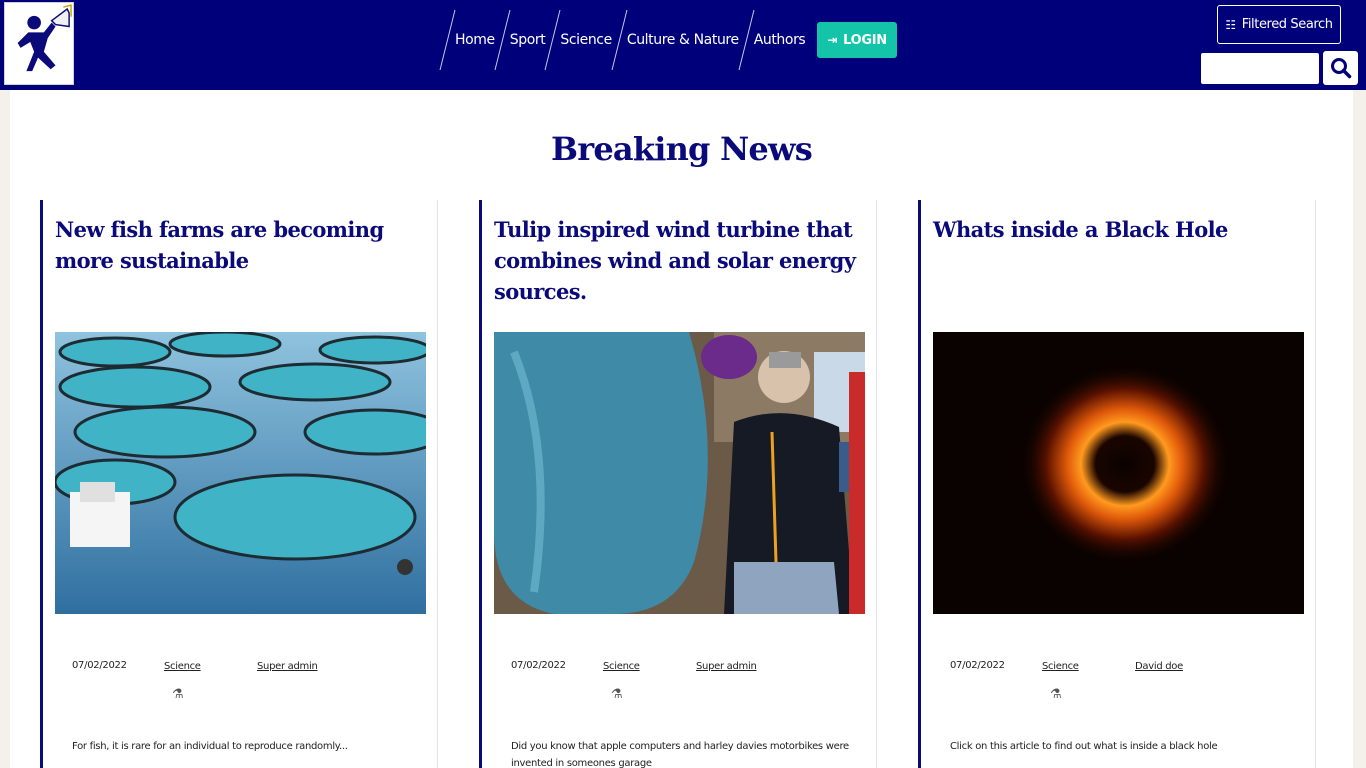  What do you see at coordinates (1287, 24) in the screenshot?
I see `filtered-search-label: Filtered Search` at bounding box center [1287, 24].